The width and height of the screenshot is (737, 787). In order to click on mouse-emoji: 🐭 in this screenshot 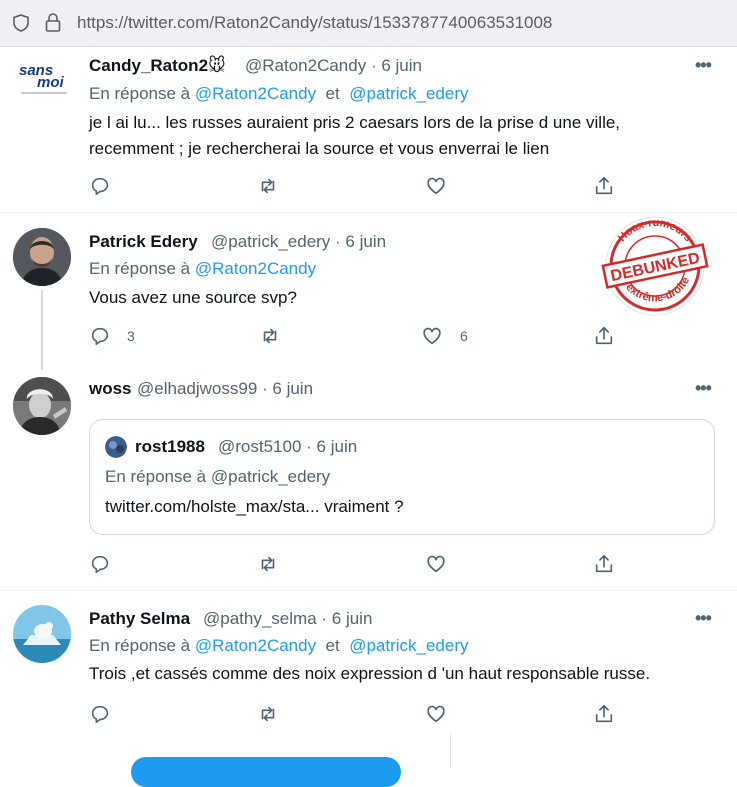, I will do `click(217, 65)`.